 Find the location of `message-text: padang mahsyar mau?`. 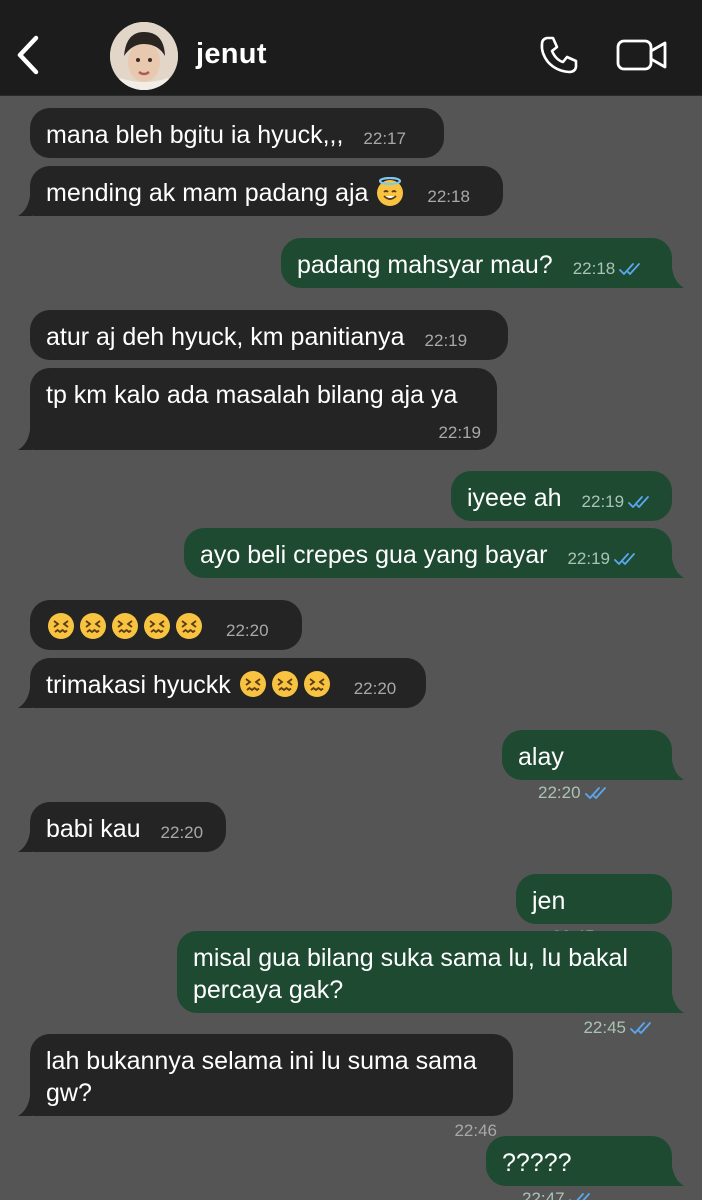

message-text: padang mahsyar mau? is located at coordinates (425, 265).